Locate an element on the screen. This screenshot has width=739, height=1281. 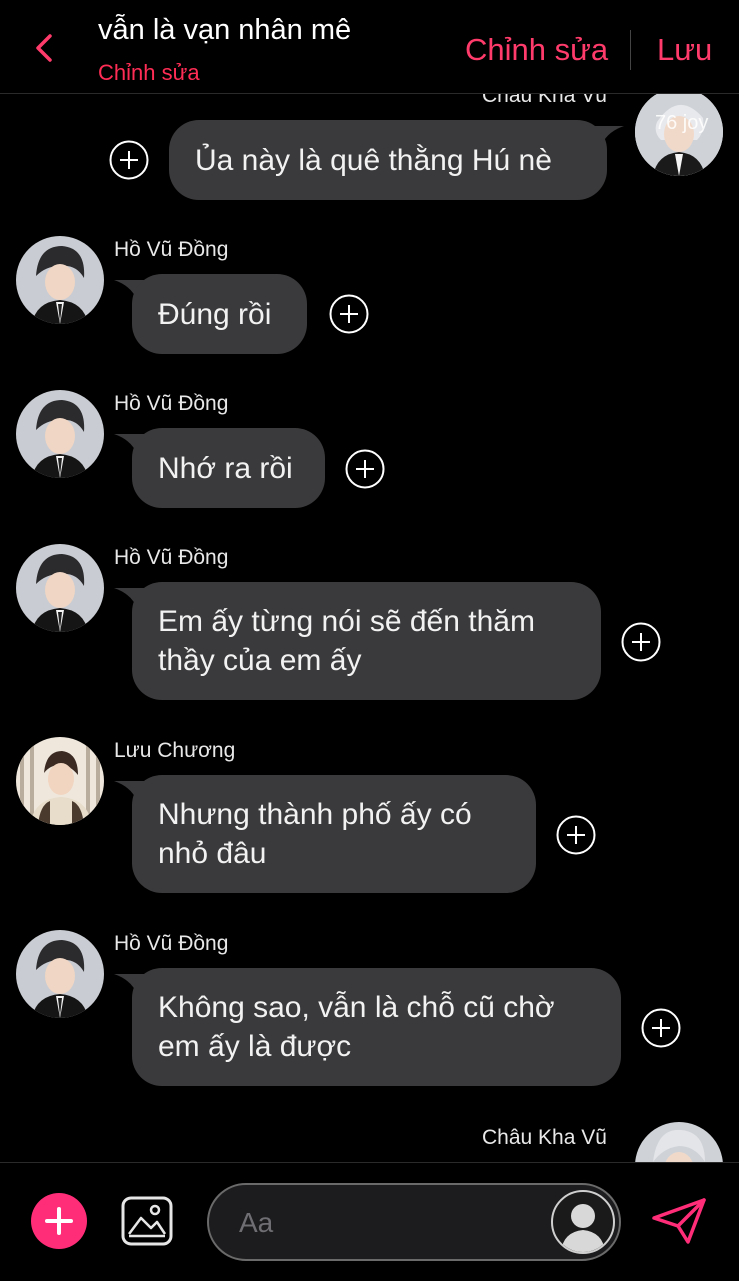
message-bubble: Nhớ ra rồi is located at coordinates (228, 468).